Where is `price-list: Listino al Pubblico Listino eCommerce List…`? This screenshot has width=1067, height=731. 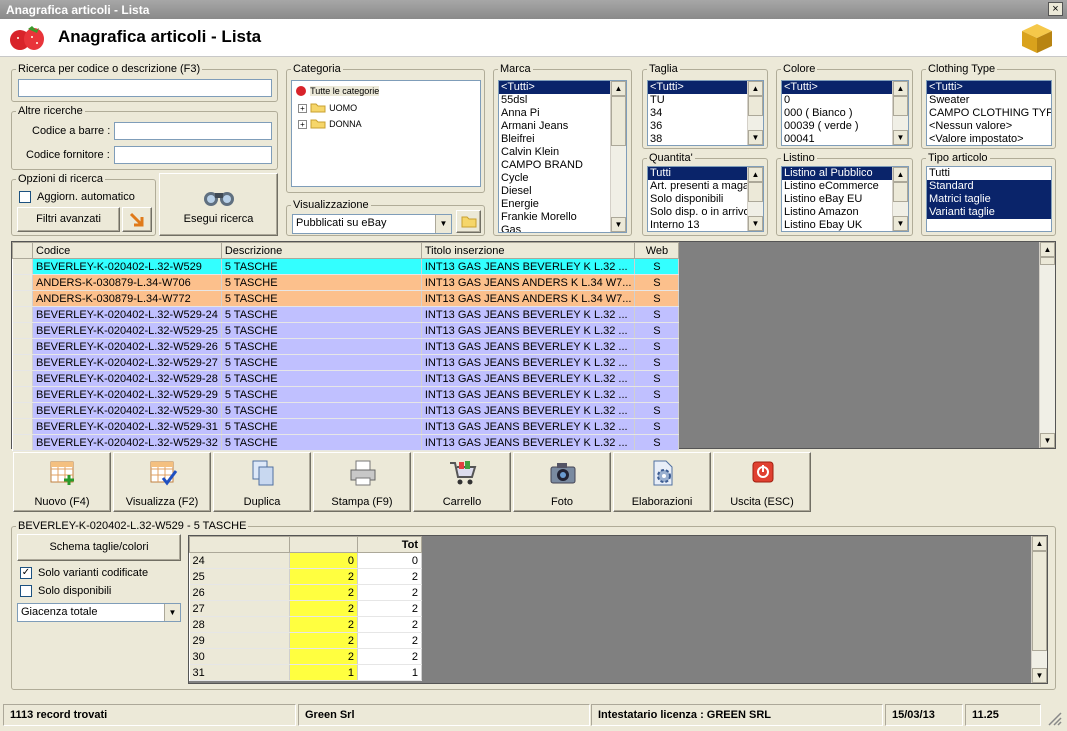 price-list: Listino al Pubblico Listino eCommerce List… is located at coordinates (845, 199).